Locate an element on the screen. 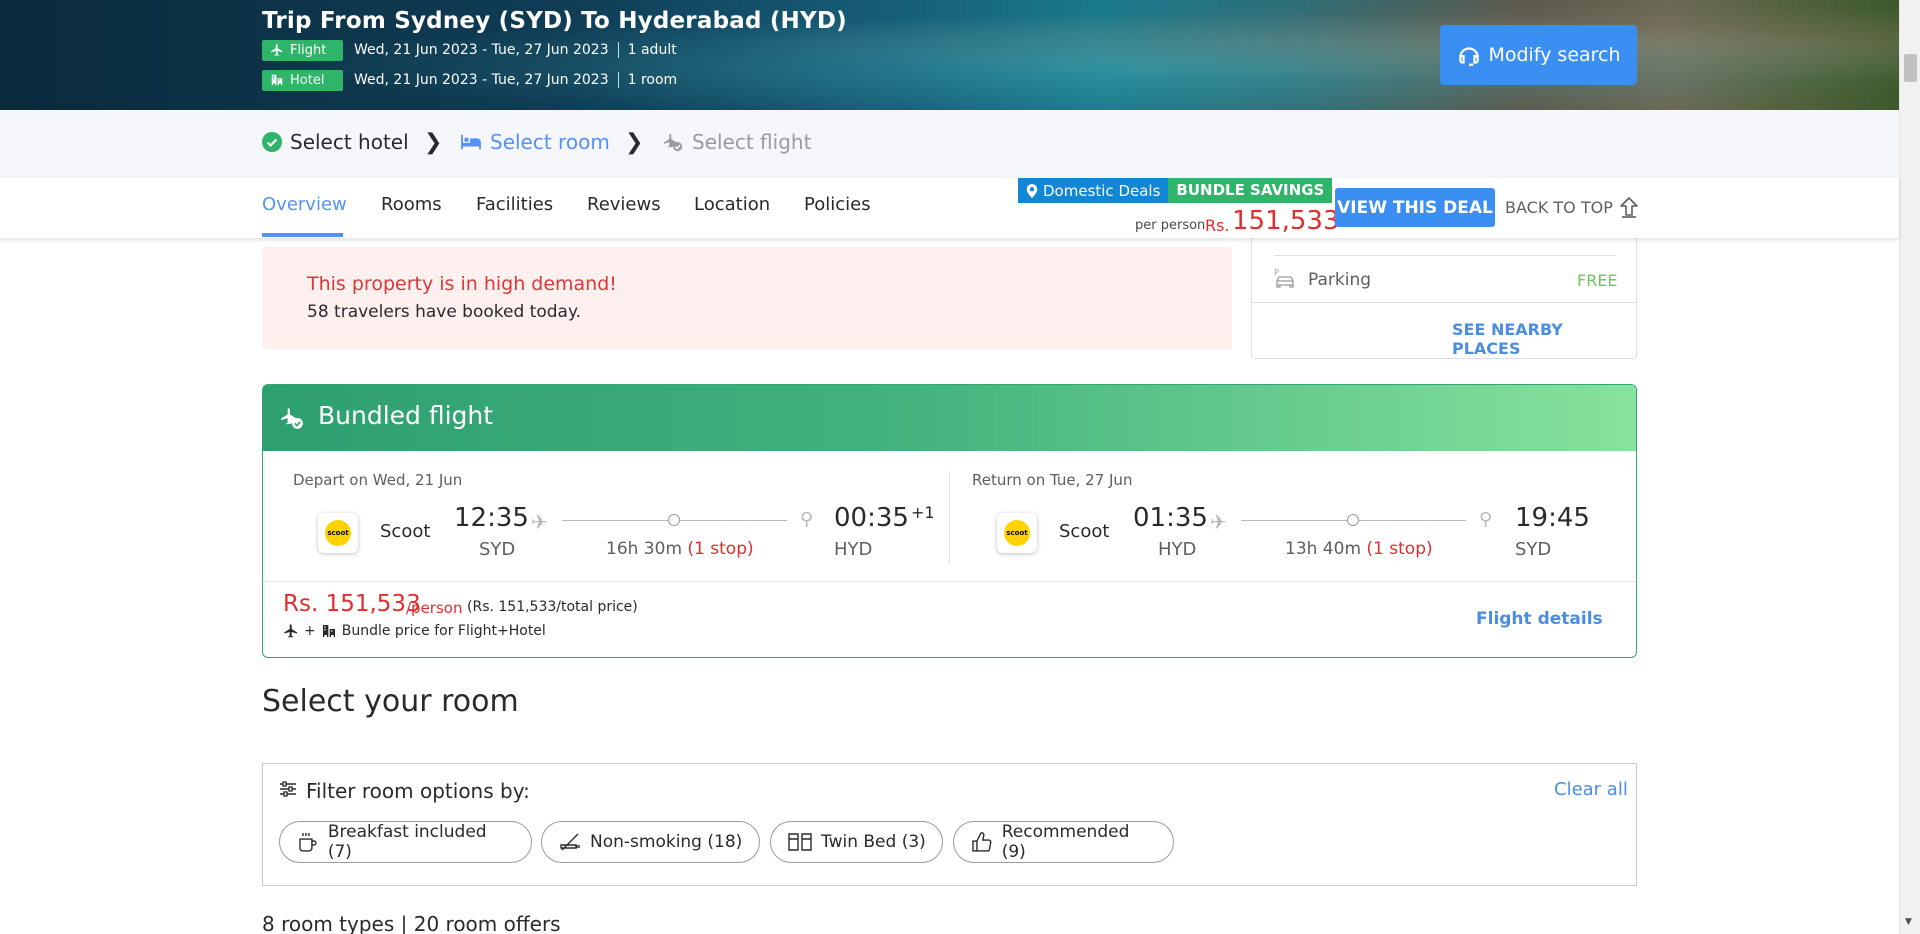  bundled-flight-header: Bundled flight is located at coordinates (949, 418).